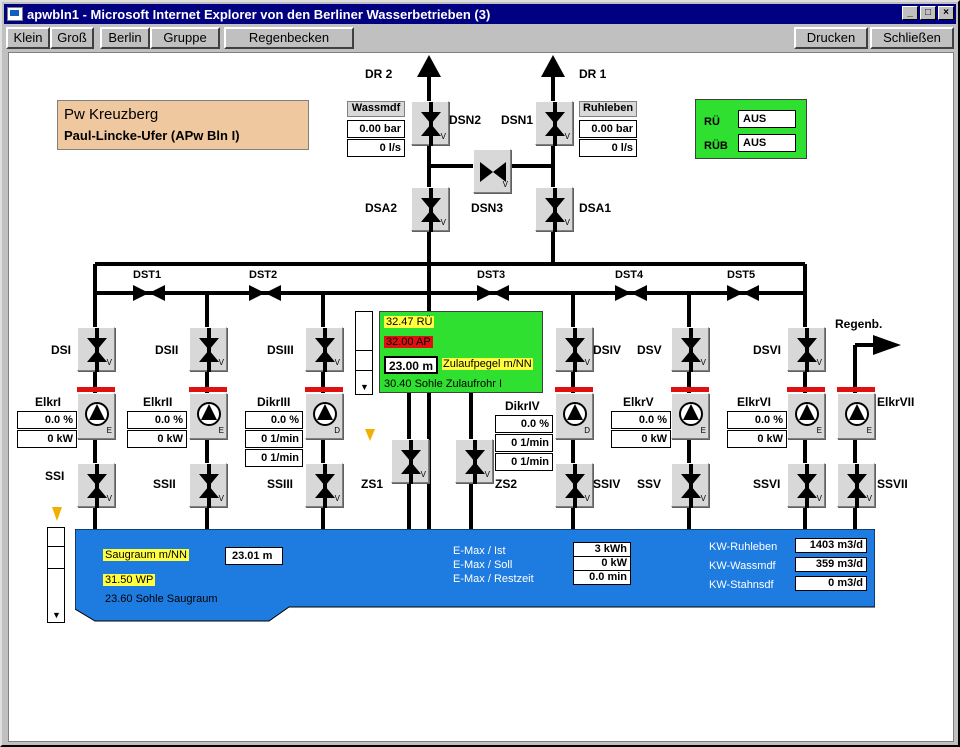 The height and width of the screenshot is (747, 960). Describe the element at coordinates (28, 38) in the screenshot. I see `klein-button: Klein` at that location.